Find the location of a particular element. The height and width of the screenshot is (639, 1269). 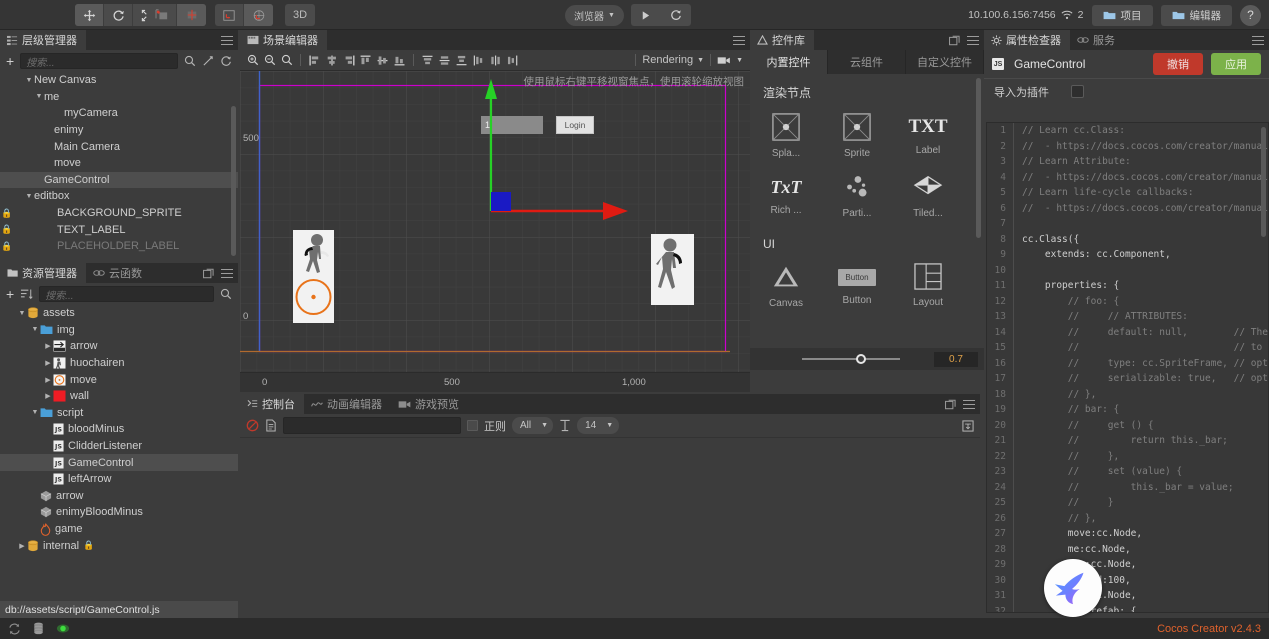

asset-node-internal: ▶ internal 🔒 is located at coordinates (119, 545).